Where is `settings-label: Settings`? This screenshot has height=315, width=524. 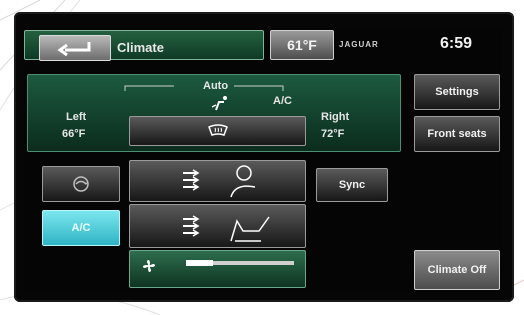
settings-label: Settings is located at coordinates (457, 92).